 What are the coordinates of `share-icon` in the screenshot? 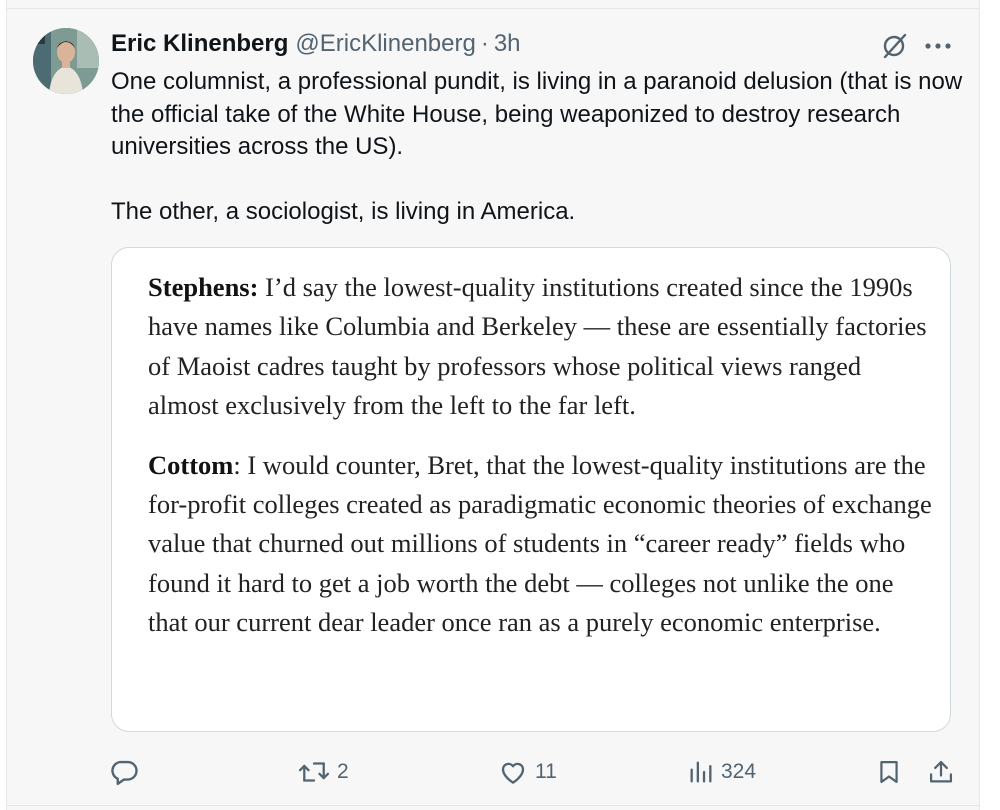 It's located at (941, 771).